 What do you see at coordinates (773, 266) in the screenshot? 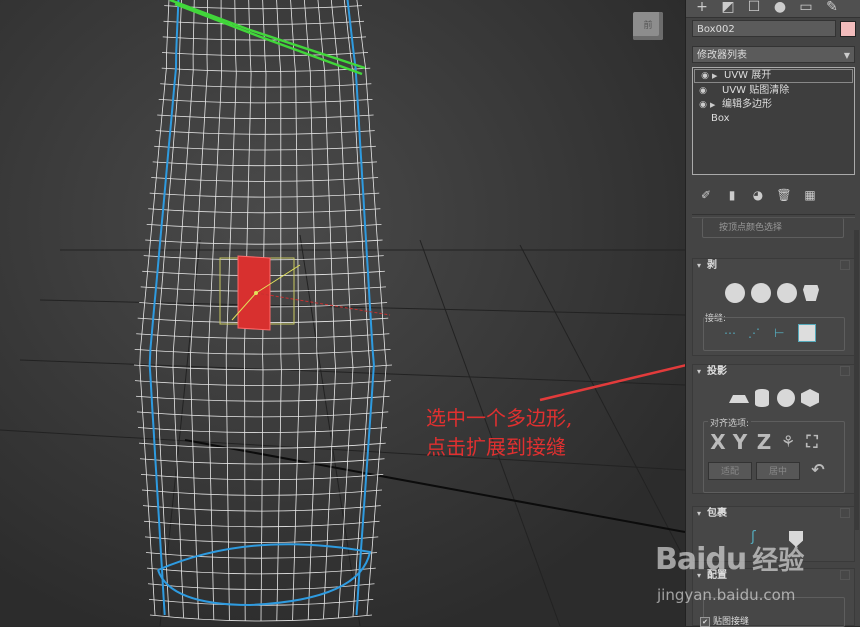
I see `rollout-peel-header: ▾ 剥` at bounding box center [773, 266].